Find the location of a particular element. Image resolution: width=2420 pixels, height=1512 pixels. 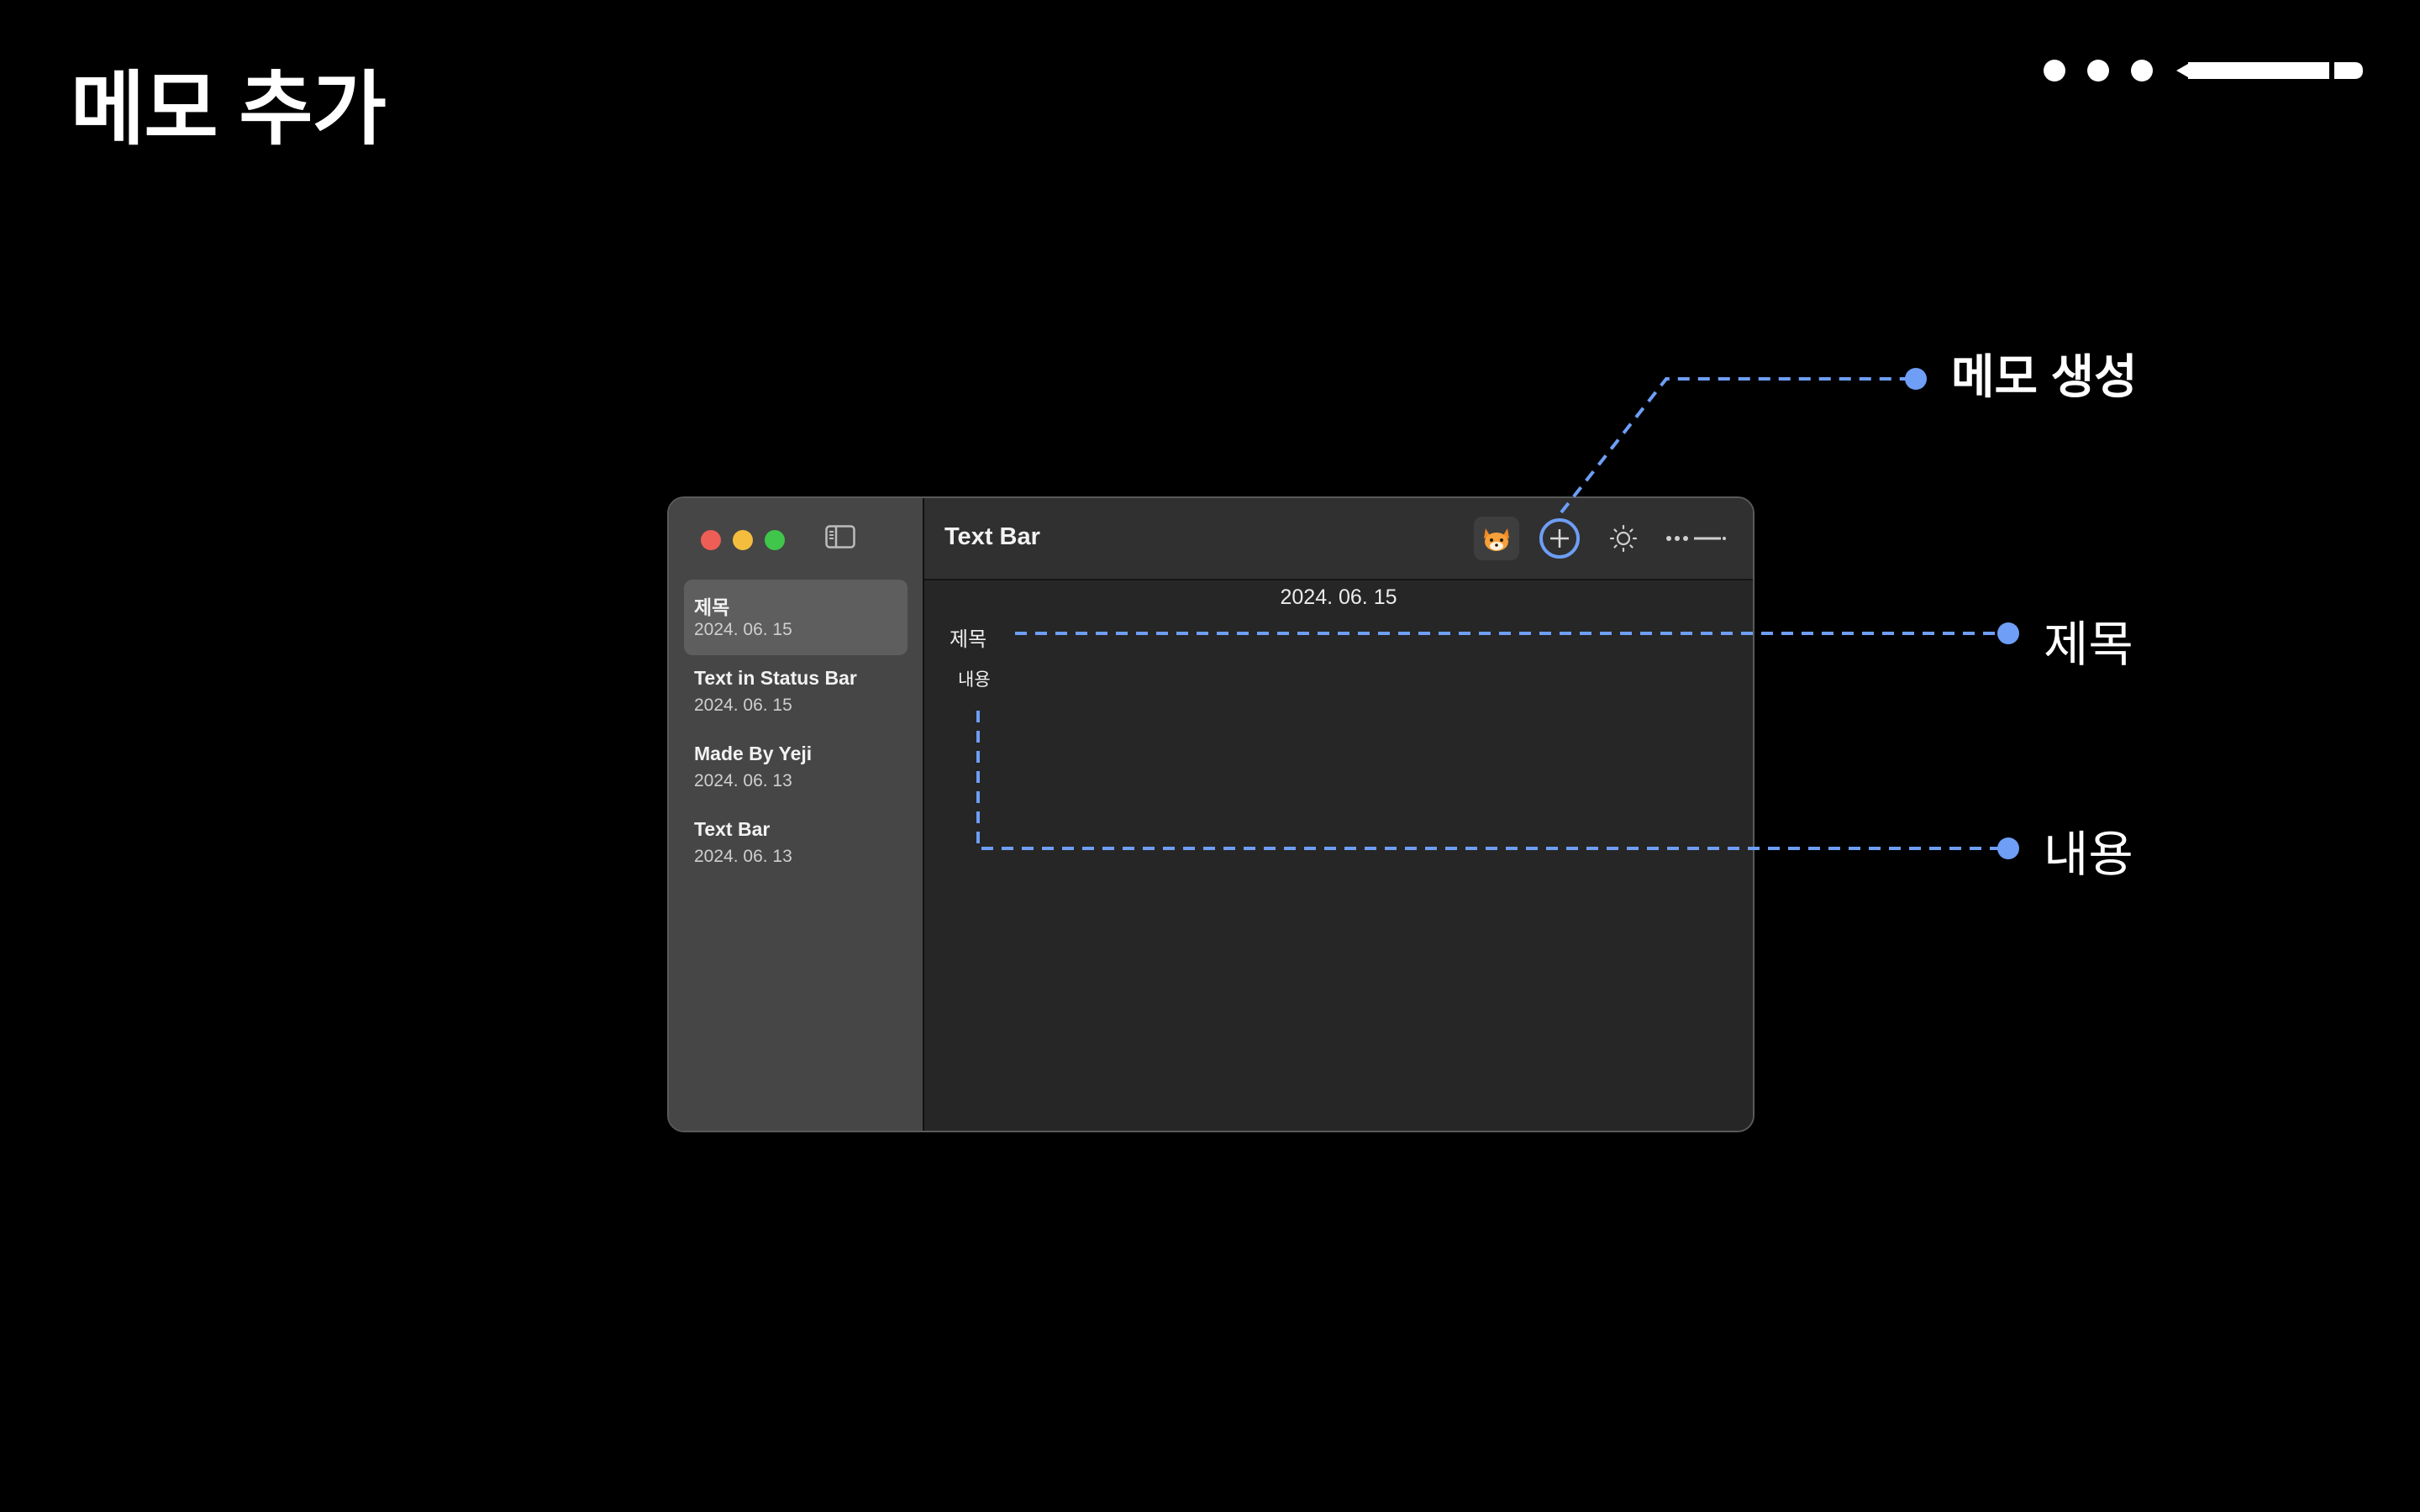

note-list-item: Text Bar 2024. 06. 13 is located at coordinates (796, 844).